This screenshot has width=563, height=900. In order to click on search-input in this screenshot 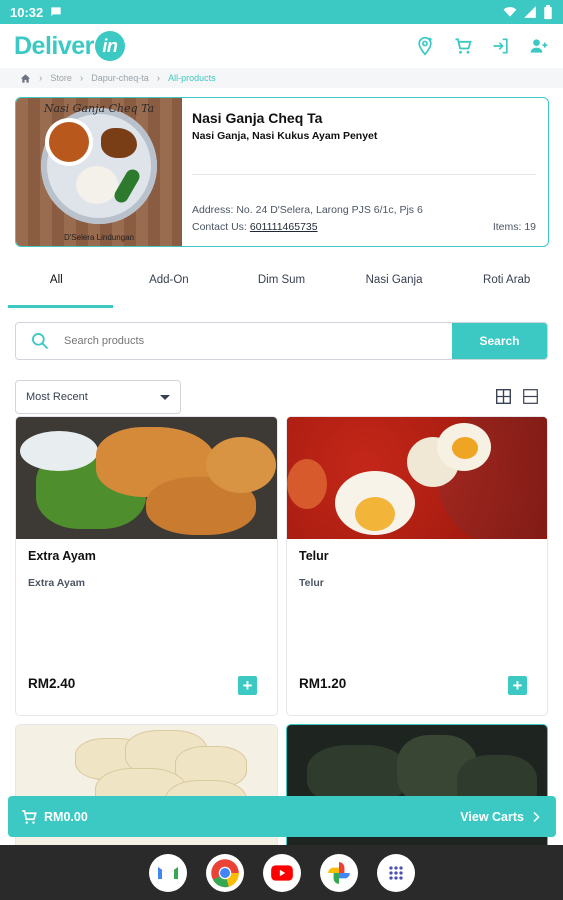, I will do `click(258, 341)`.